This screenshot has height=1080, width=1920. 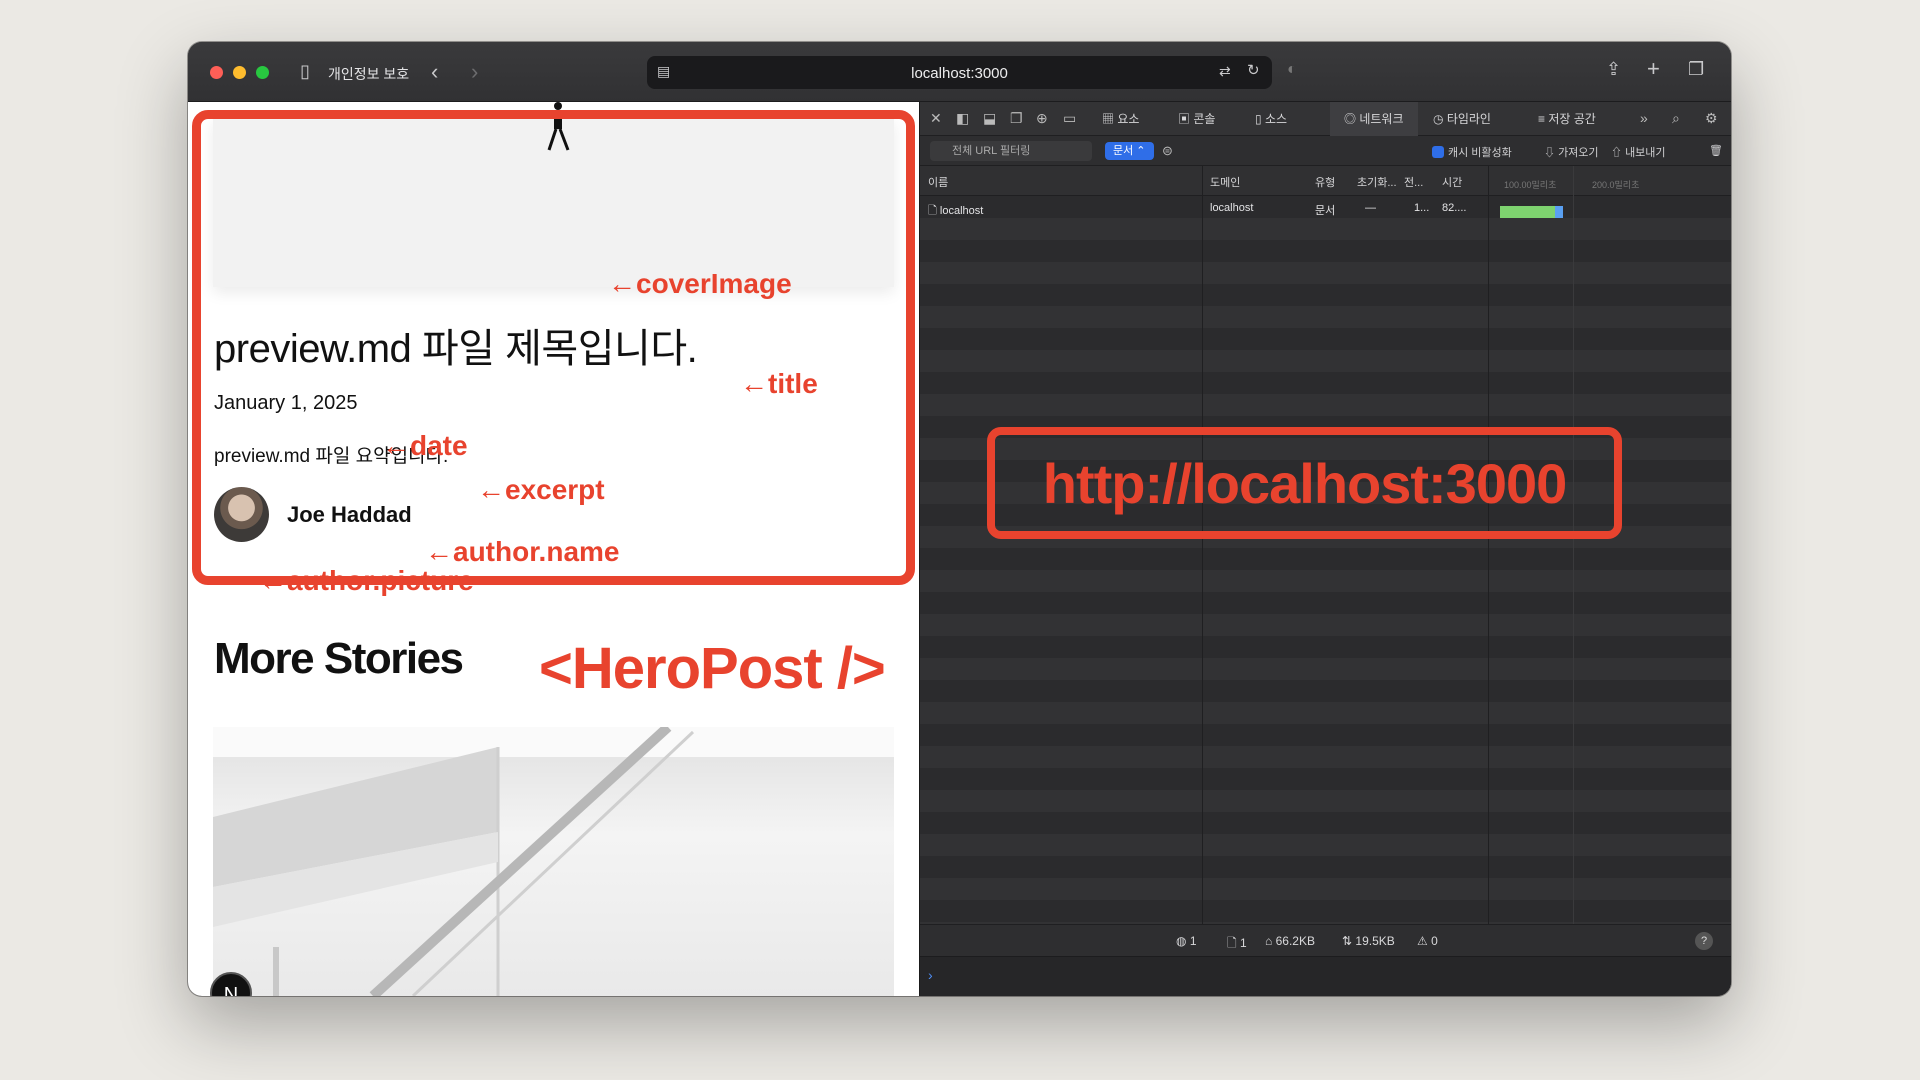 I want to click on column-type: 유형, so click(x=1325, y=182).